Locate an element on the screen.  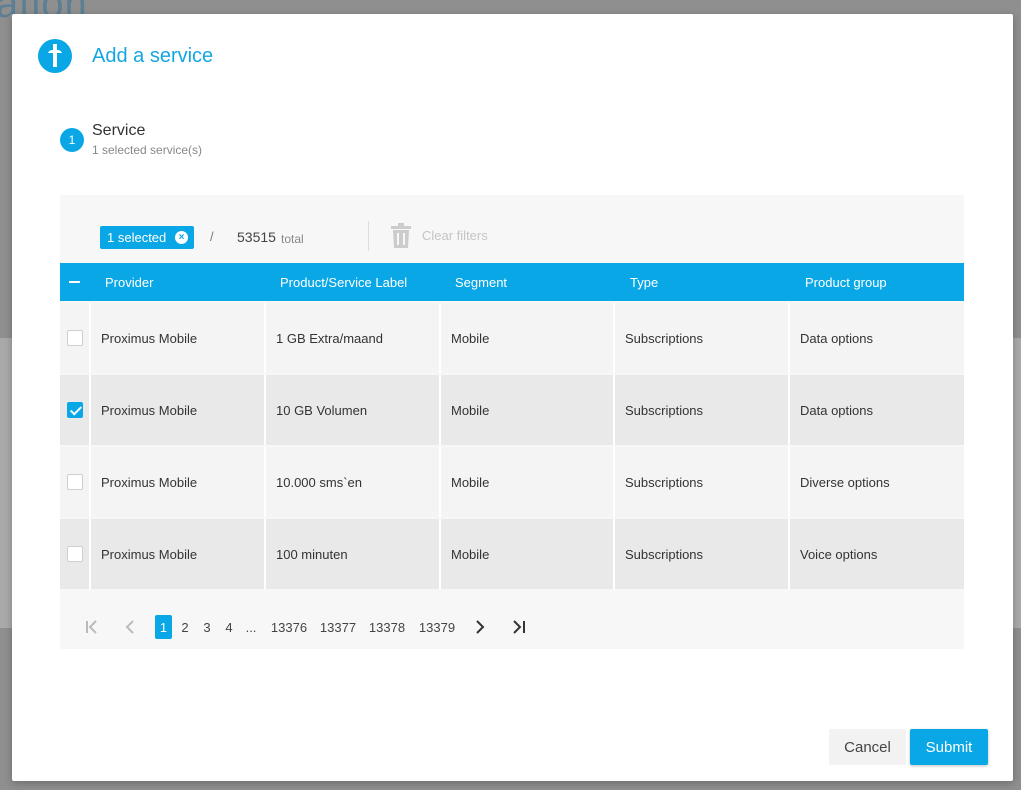
total-count: 53515 is located at coordinates (256, 237).